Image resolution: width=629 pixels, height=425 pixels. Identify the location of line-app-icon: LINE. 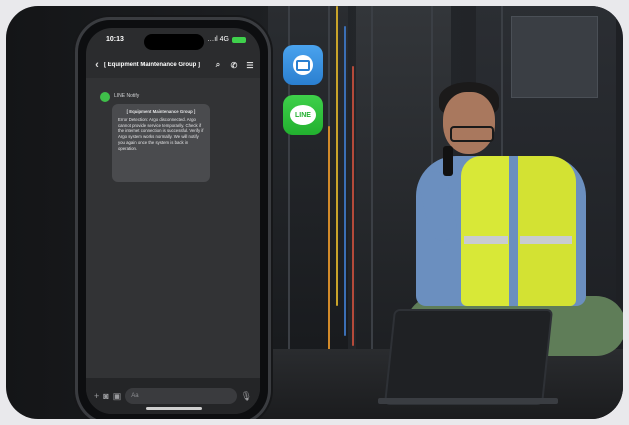
(303, 115).